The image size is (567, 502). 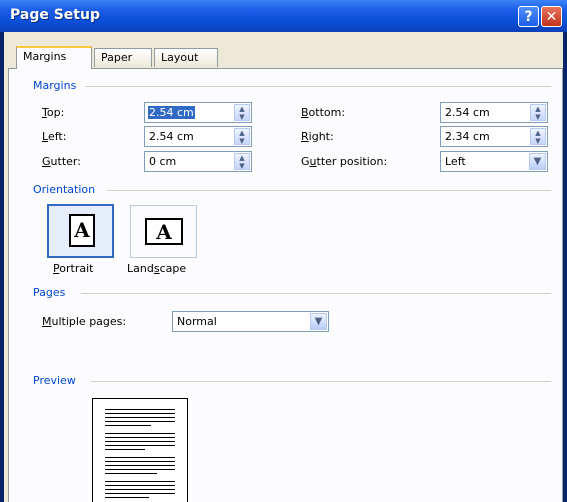 What do you see at coordinates (494, 161) in the screenshot?
I see `gutter-position-select: Left ▼` at bounding box center [494, 161].